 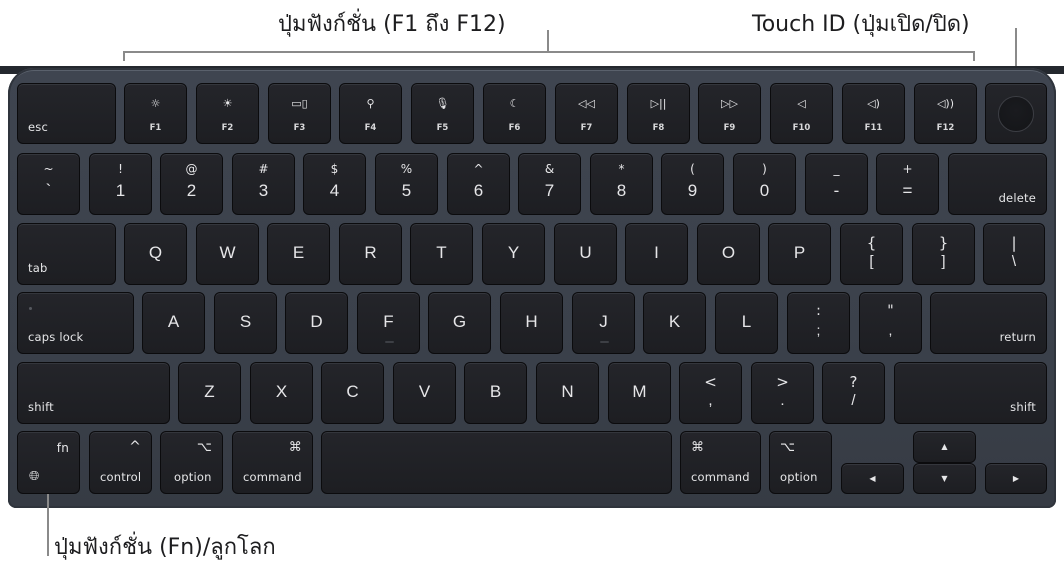 I want to click on key-letter: I, so click(x=656, y=252).